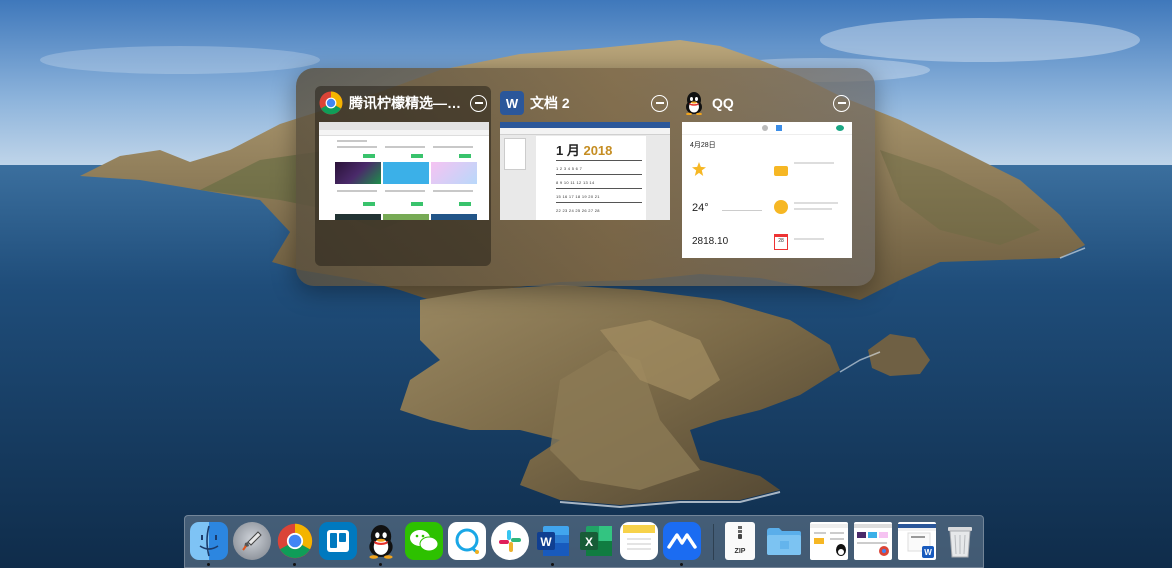 Image resolution: width=1172 pixels, height=568 pixels. Describe the element at coordinates (404, 171) in the screenshot. I see `window-thumbnail-chrome` at that location.